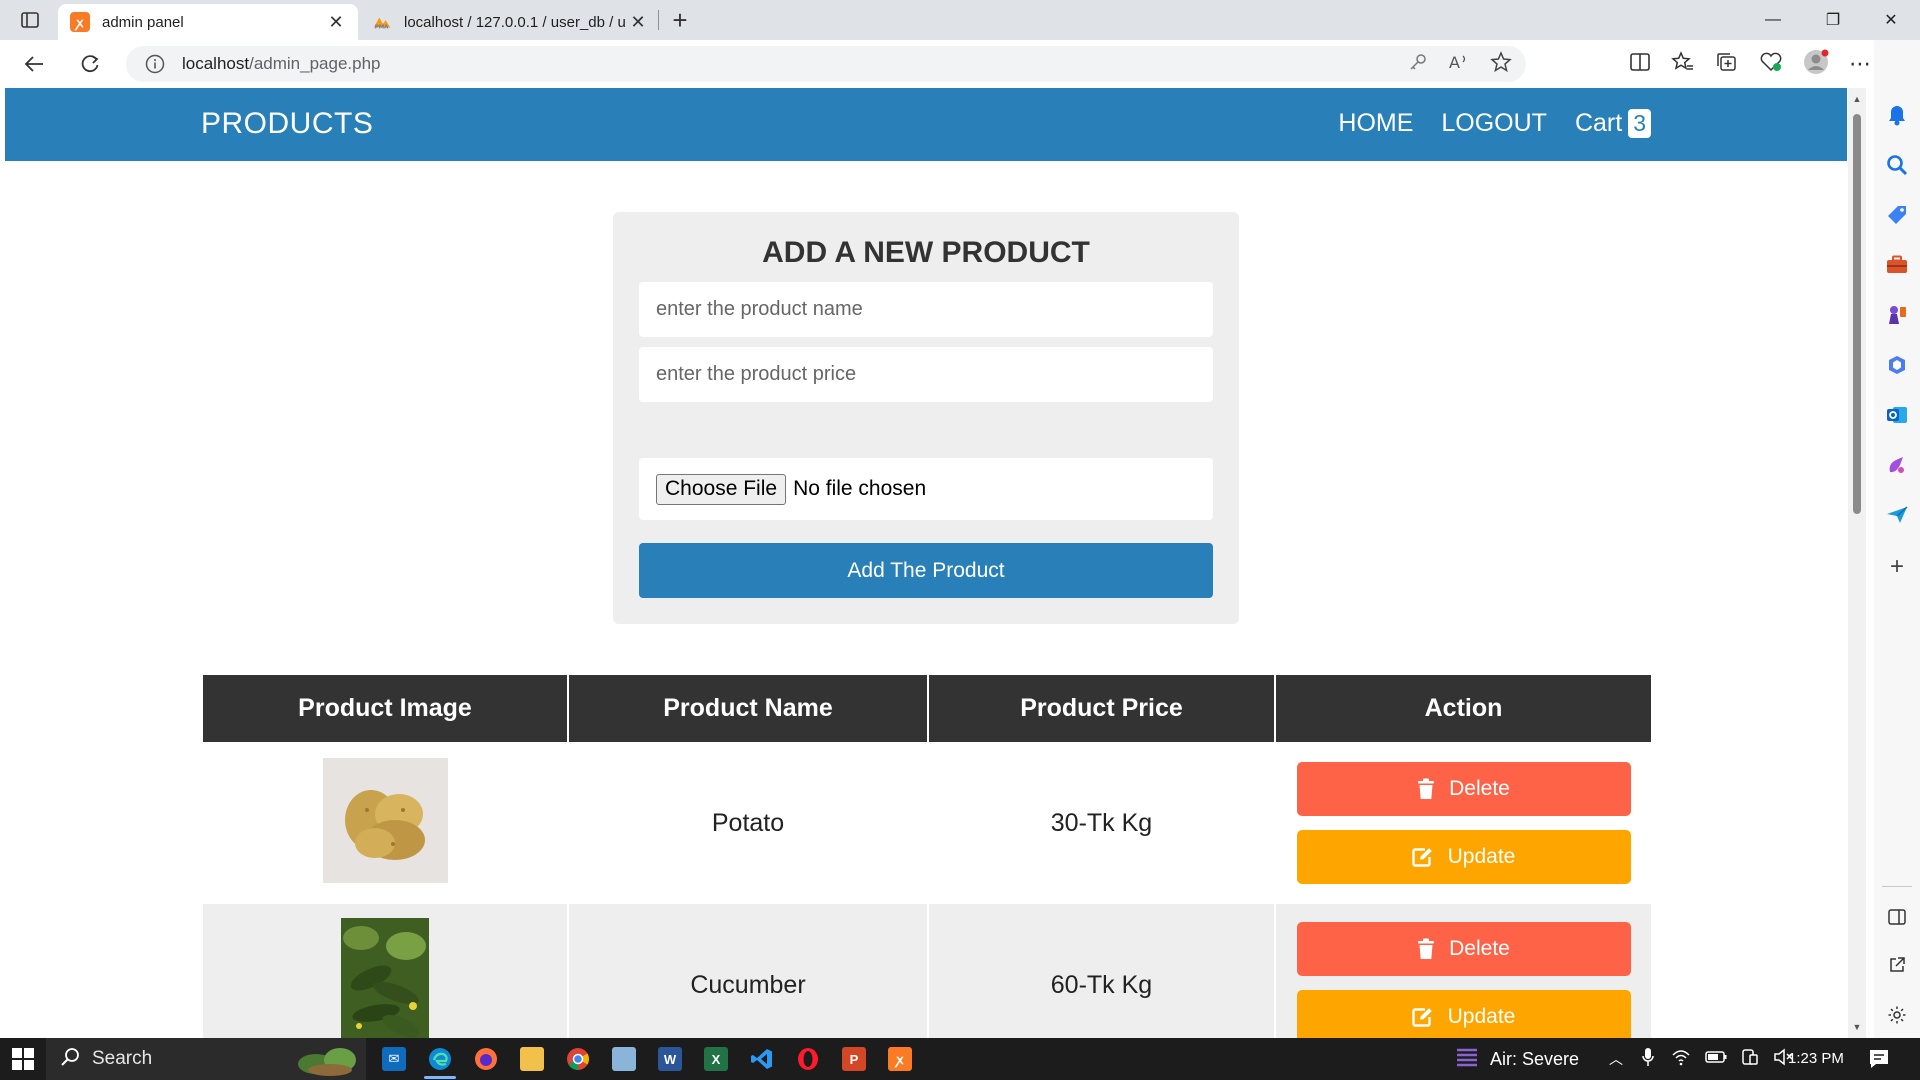 This screenshot has width=1920, height=1080. I want to click on scroll-up-icon: ▲, so click(1857, 99).